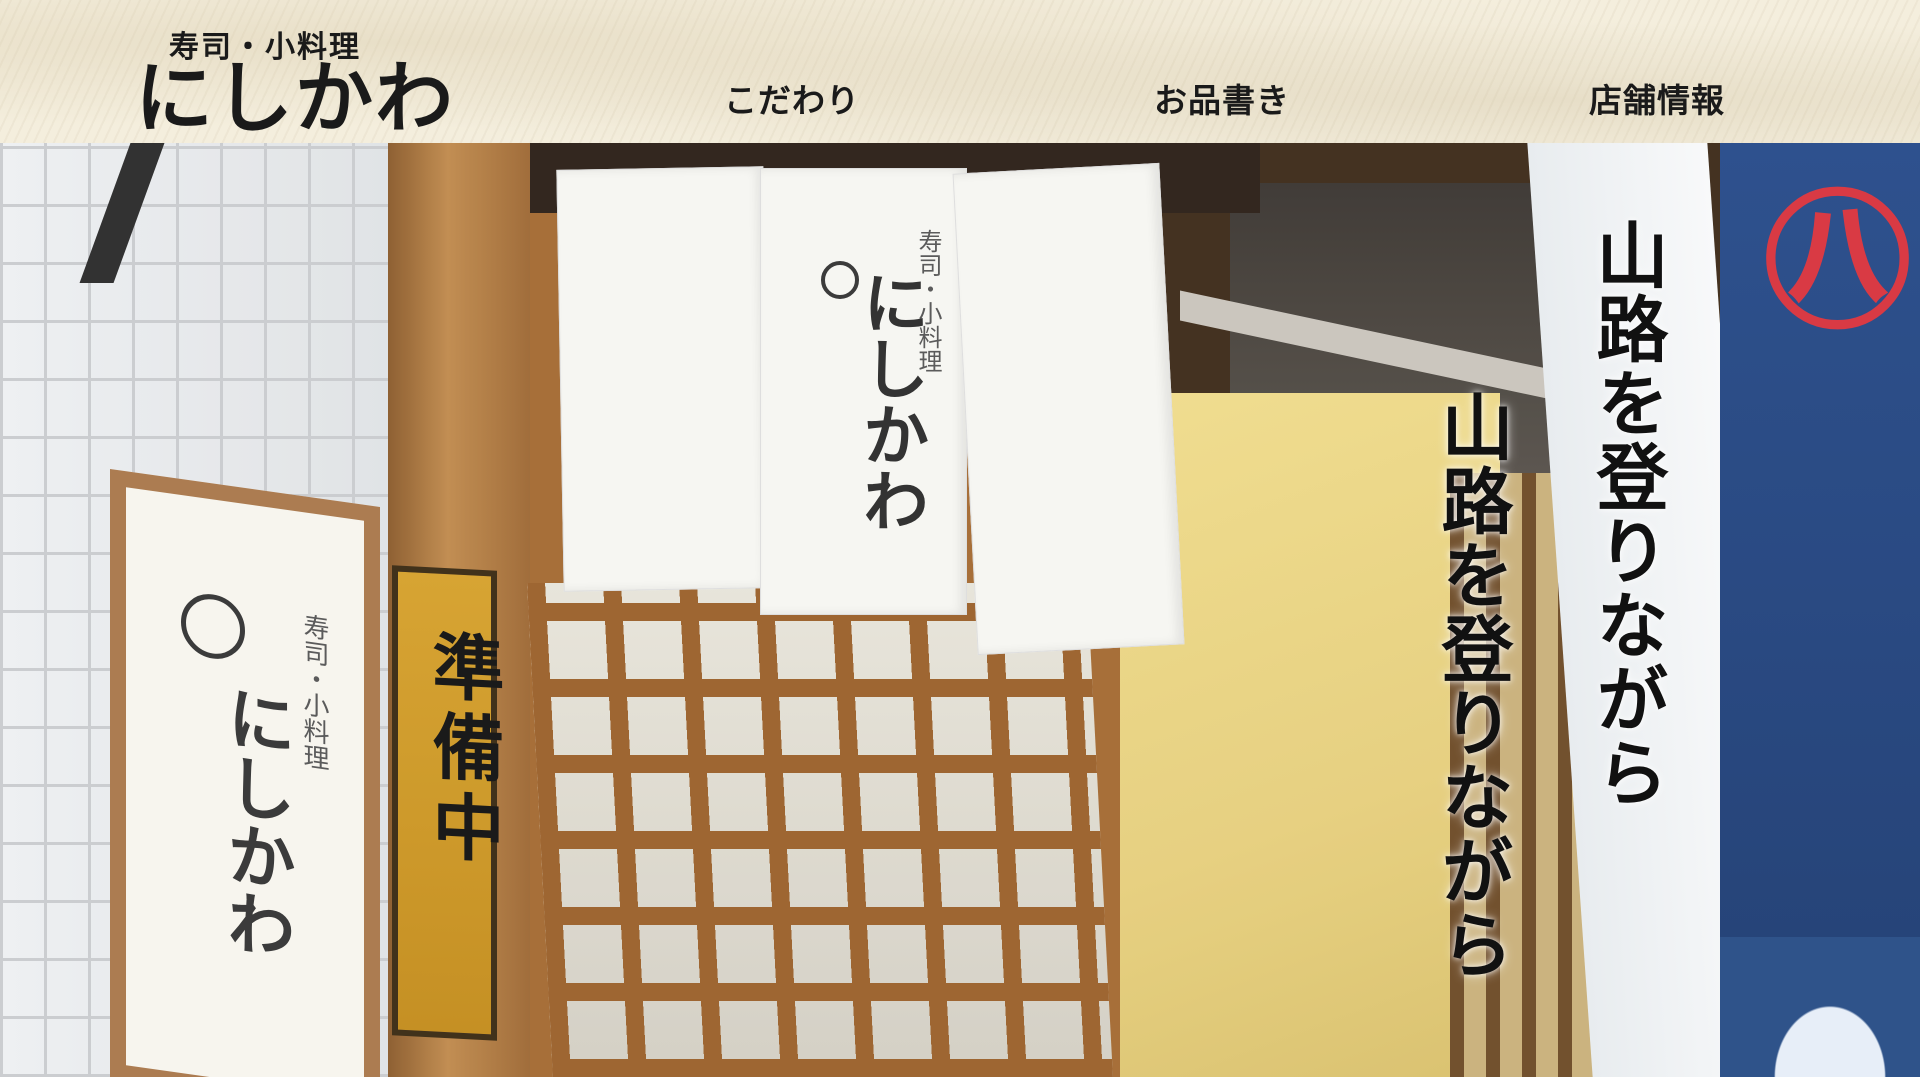  I want to click on main-nav: こだわり お品書き 店舗情報, so click(960, 98).